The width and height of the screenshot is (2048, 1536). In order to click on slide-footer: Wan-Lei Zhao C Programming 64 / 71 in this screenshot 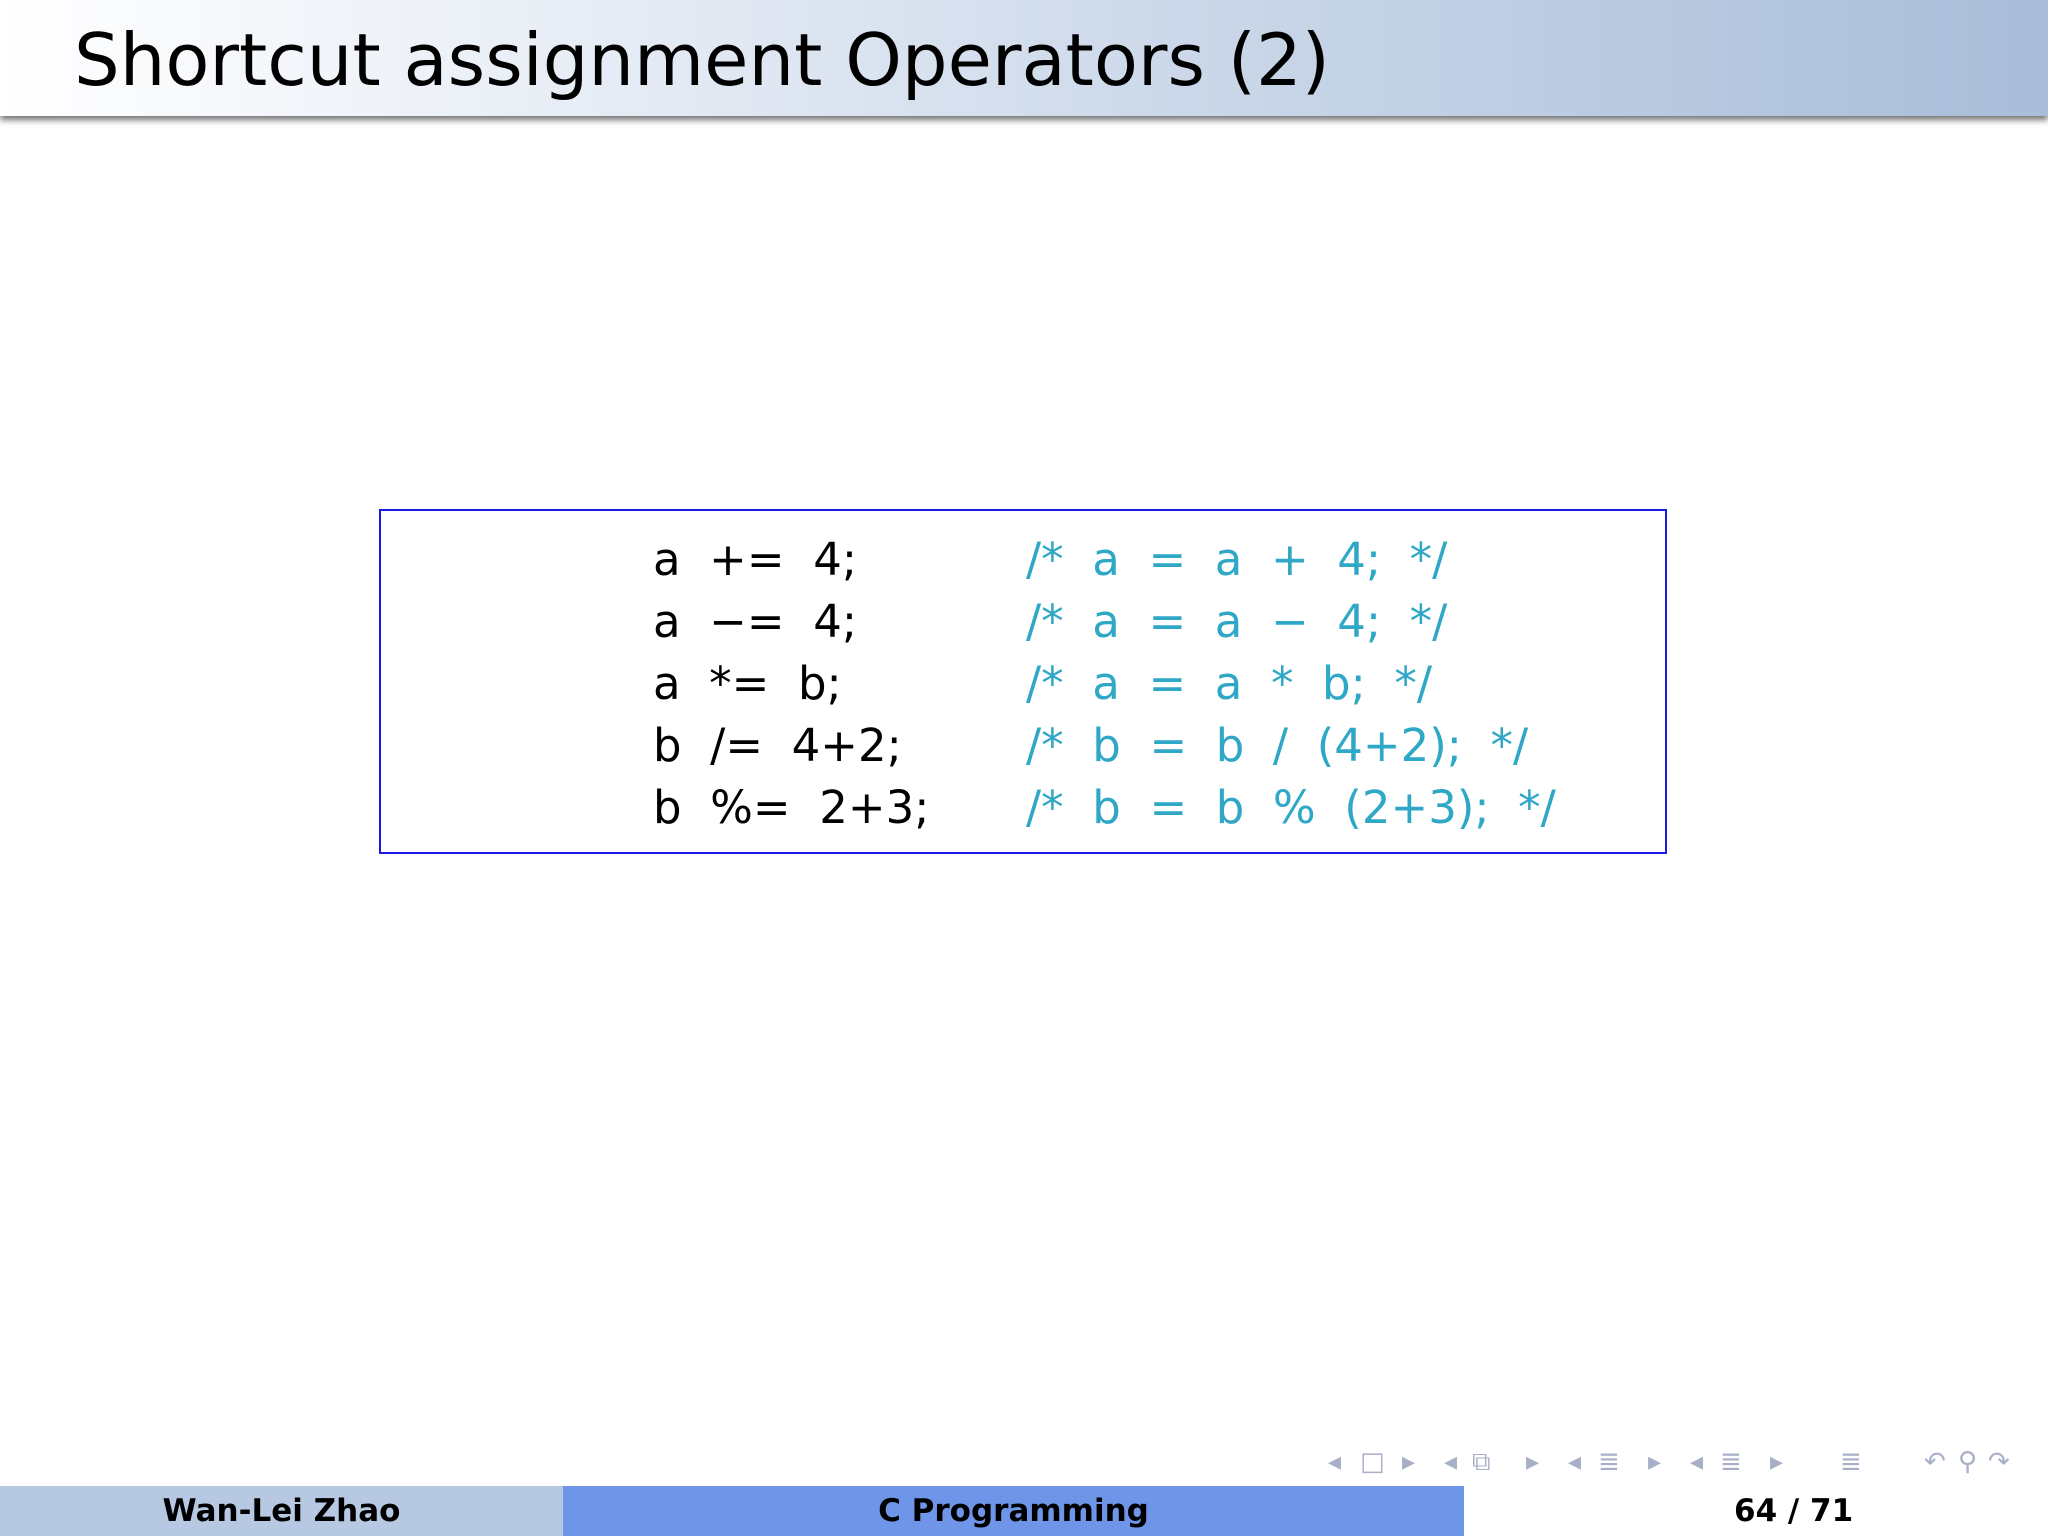, I will do `click(1024, 1511)`.